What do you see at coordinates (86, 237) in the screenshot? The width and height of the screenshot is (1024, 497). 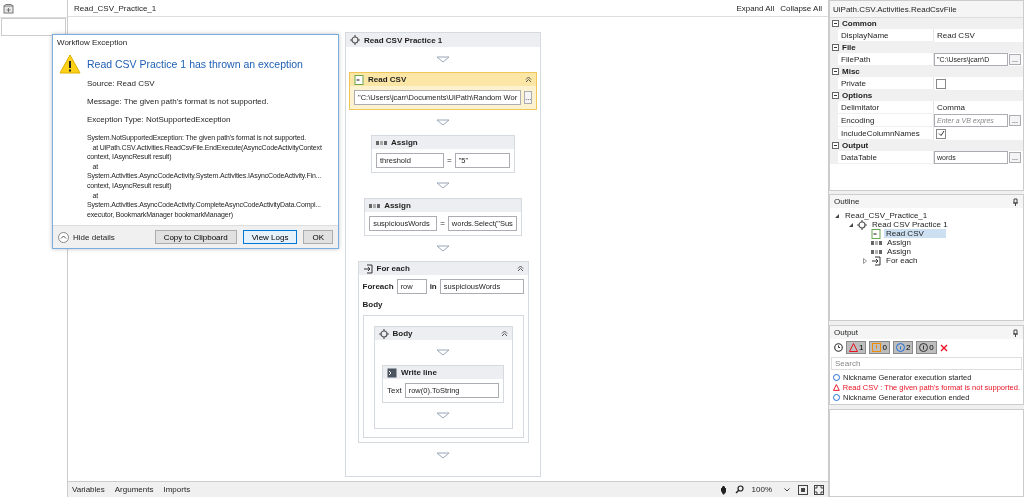 I see `hide-details-toggle: Hide details` at bounding box center [86, 237].